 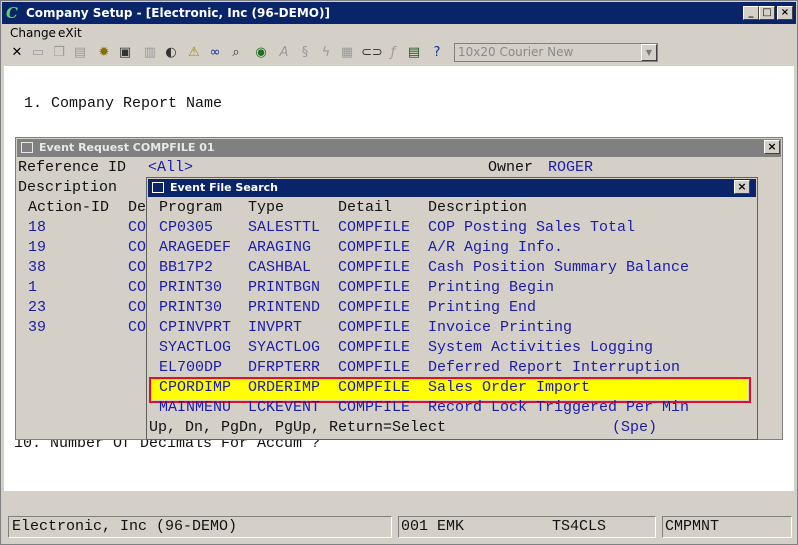 What do you see at coordinates (80, 52) in the screenshot?
I see `paste-icon: ▤` at bounding box center [80, 52].